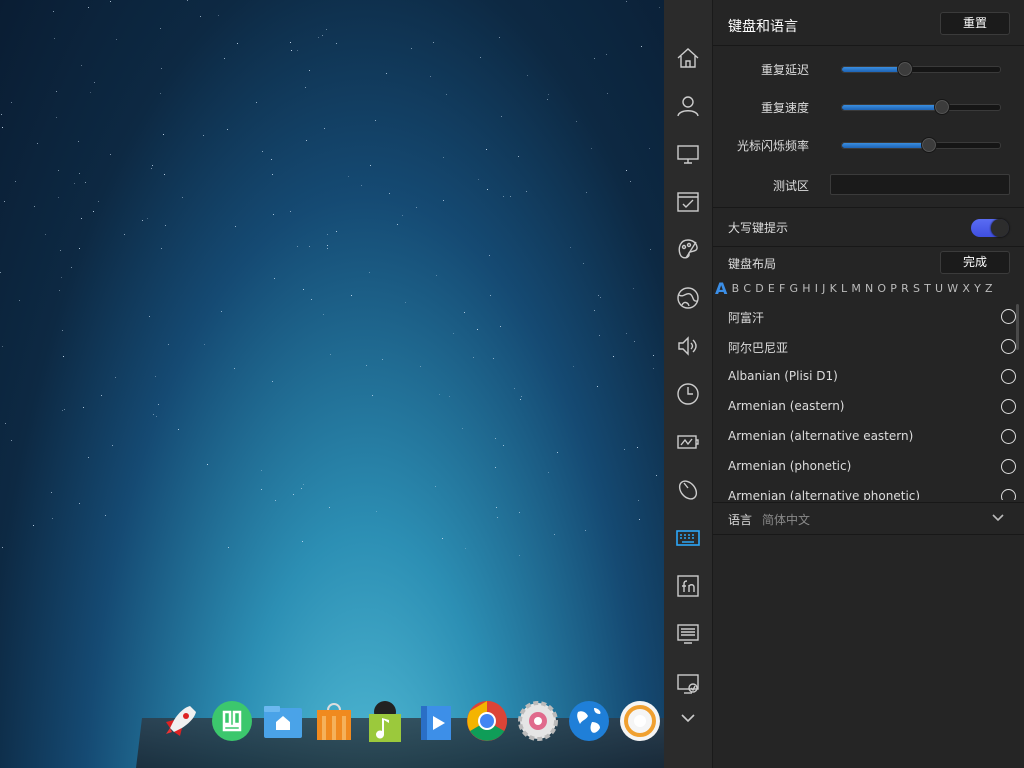  Describe the element at coordinates (589, 721) in the screenshot. I see `browser-icon` at that location.